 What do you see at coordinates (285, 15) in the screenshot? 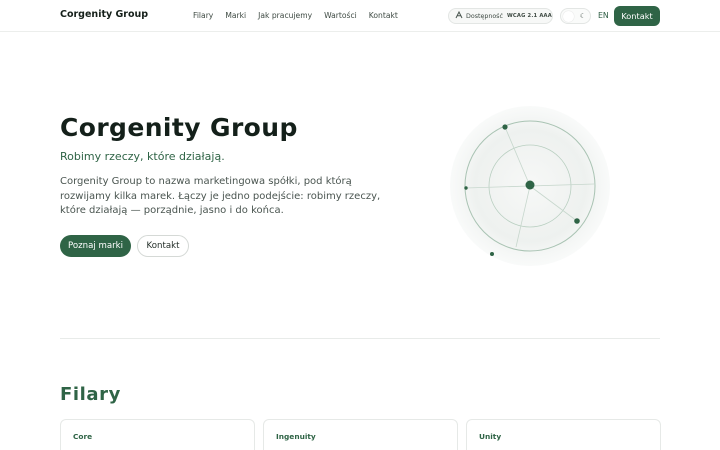
I see `nav-link-jak-pracujemy: Jak pracujemy` at bounding box center [285, 15].